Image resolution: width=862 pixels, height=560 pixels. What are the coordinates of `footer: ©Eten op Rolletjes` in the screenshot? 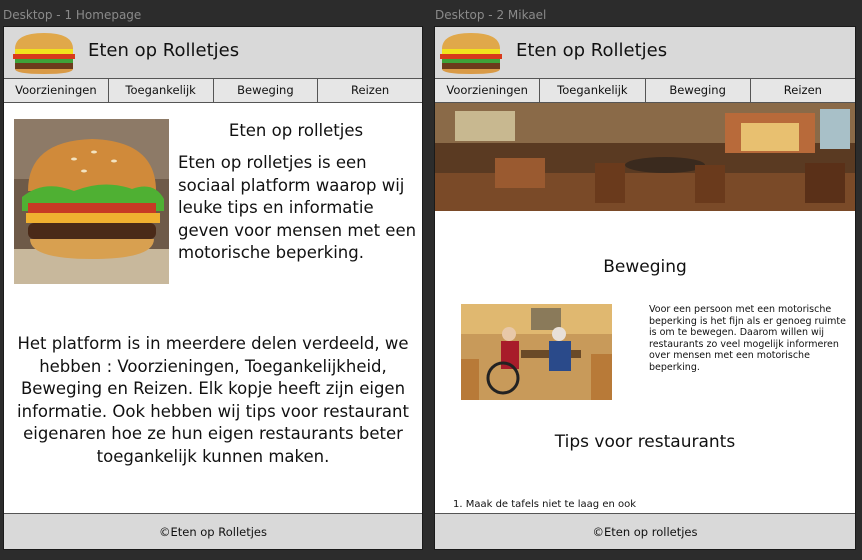 It's located at (213, 531).